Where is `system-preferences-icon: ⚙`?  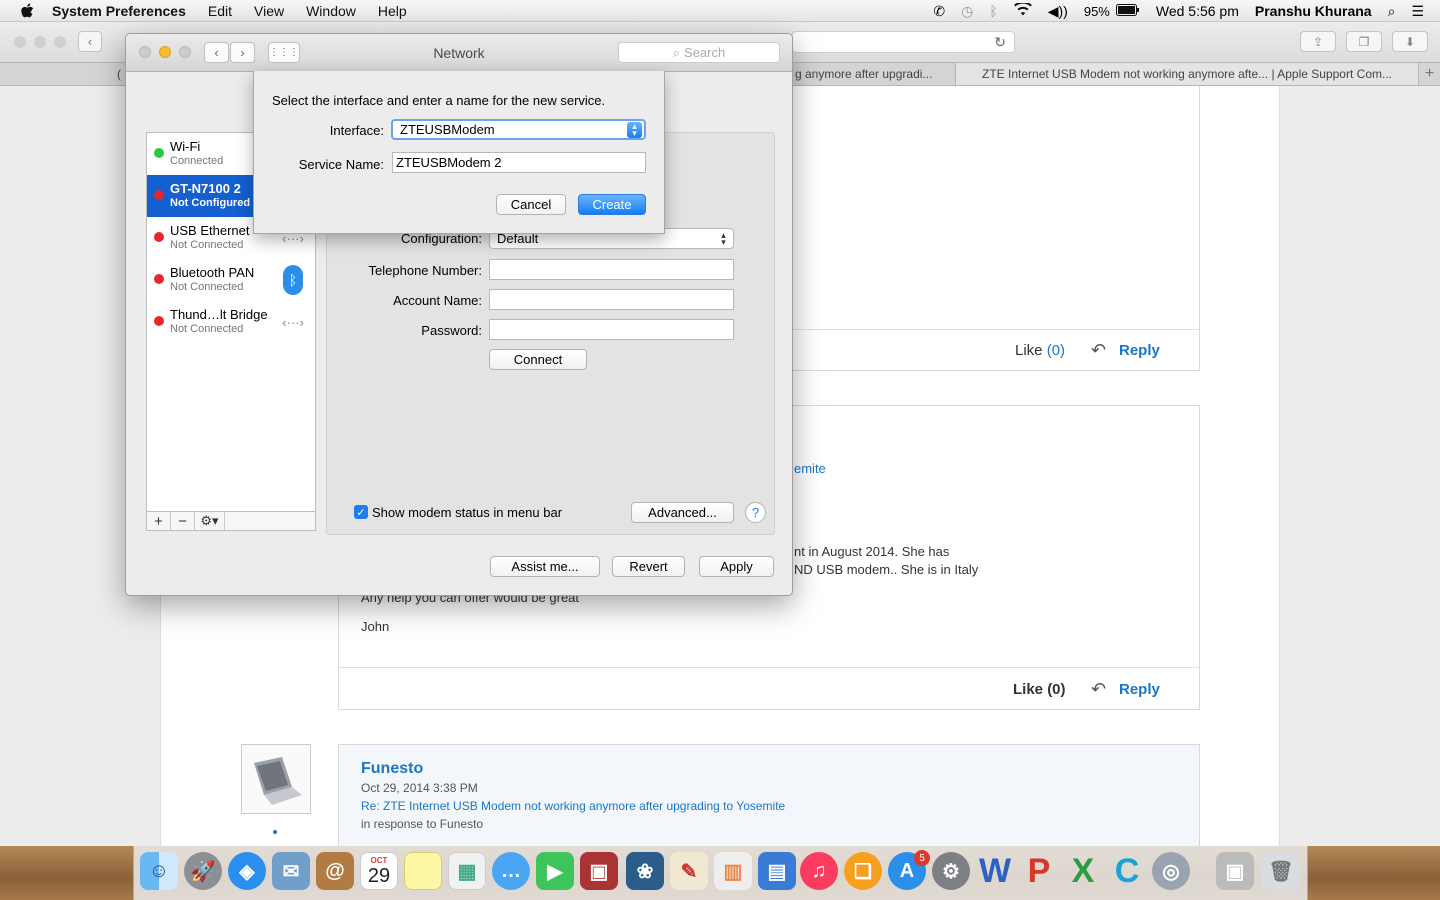
system-preferences-icon: ⚙ is located at coordinates (951, 871).